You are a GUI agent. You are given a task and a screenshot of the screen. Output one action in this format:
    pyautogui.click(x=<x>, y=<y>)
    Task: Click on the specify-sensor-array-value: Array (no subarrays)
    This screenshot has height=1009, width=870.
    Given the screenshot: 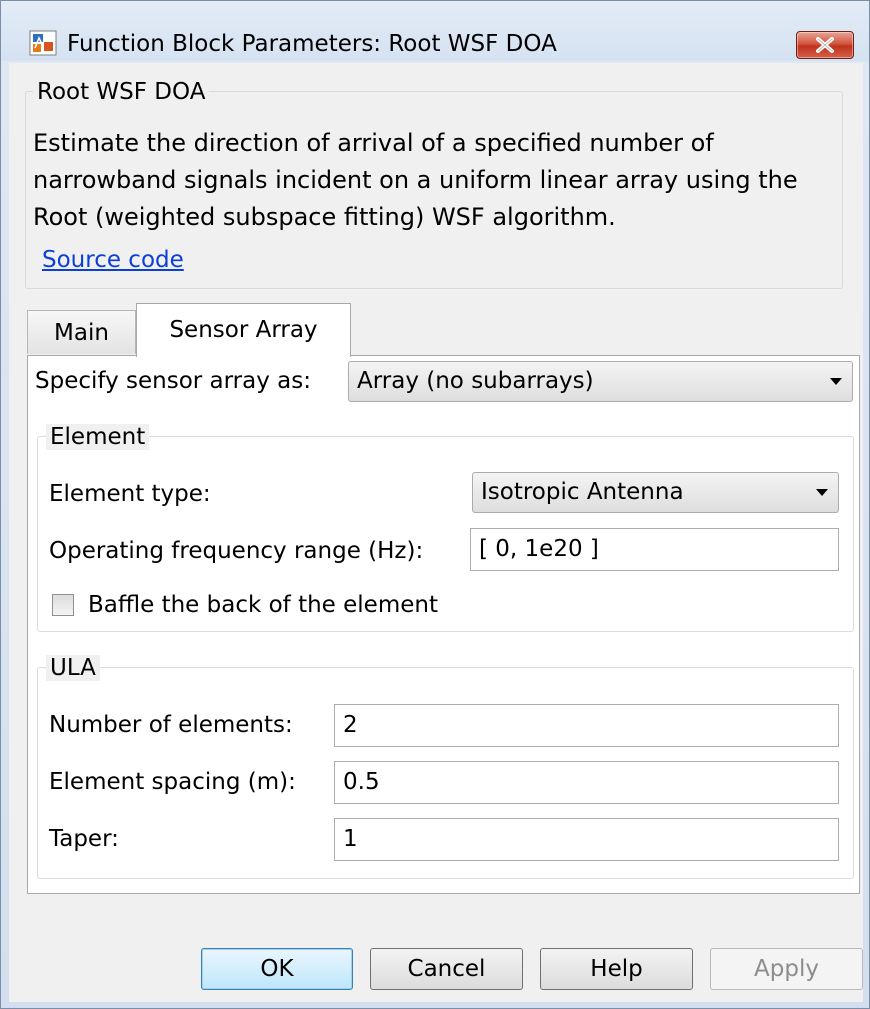 What is the action you would take?
    pyautogui.click(x=475, y=381)
    